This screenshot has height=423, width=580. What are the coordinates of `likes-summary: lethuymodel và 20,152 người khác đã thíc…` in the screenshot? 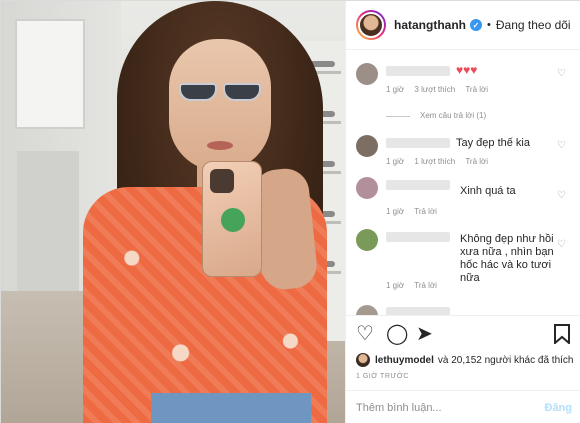 It's located at (464, 360).